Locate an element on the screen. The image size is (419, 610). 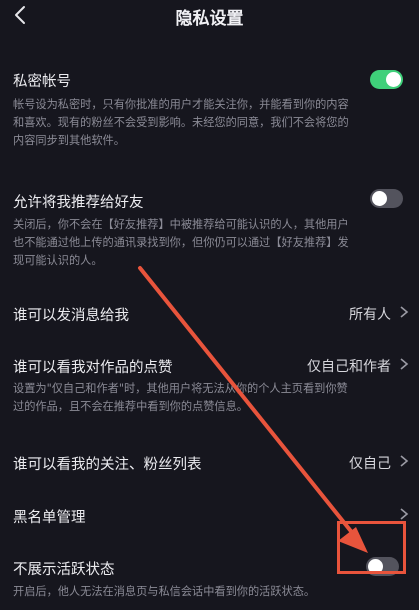
page-title: 隐私设置 is located at coordinates (209, 19).